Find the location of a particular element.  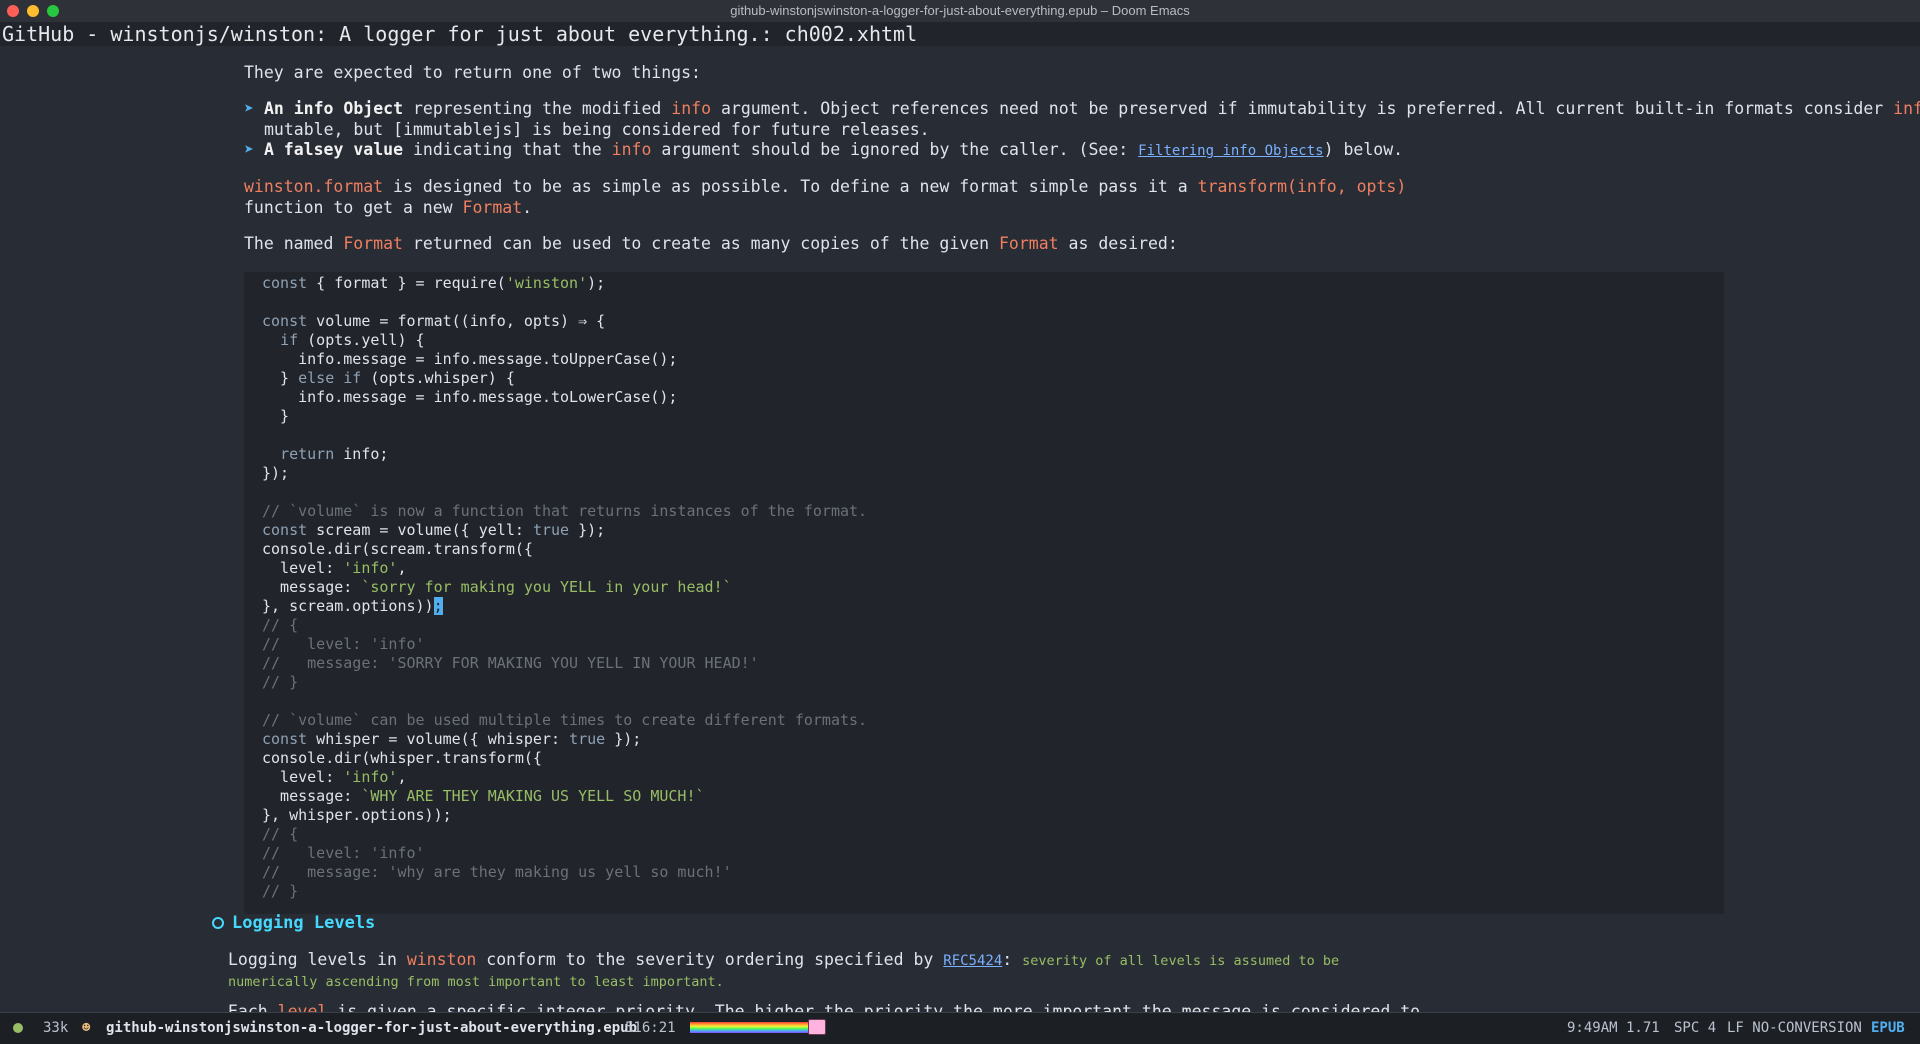

text: representing the modified is located at coordinates (537, 108).